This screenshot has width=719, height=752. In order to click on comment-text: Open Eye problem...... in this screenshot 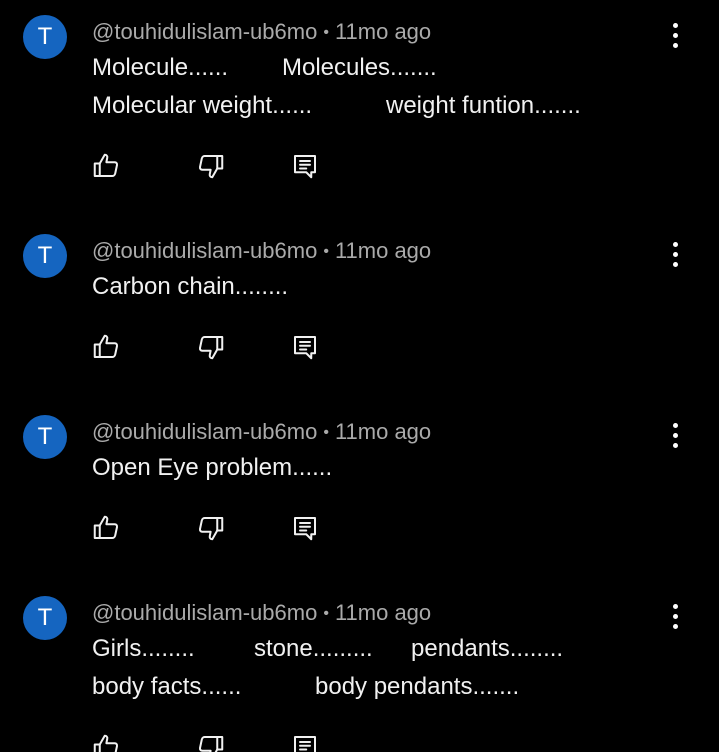, I will do `click(212, 467)`.